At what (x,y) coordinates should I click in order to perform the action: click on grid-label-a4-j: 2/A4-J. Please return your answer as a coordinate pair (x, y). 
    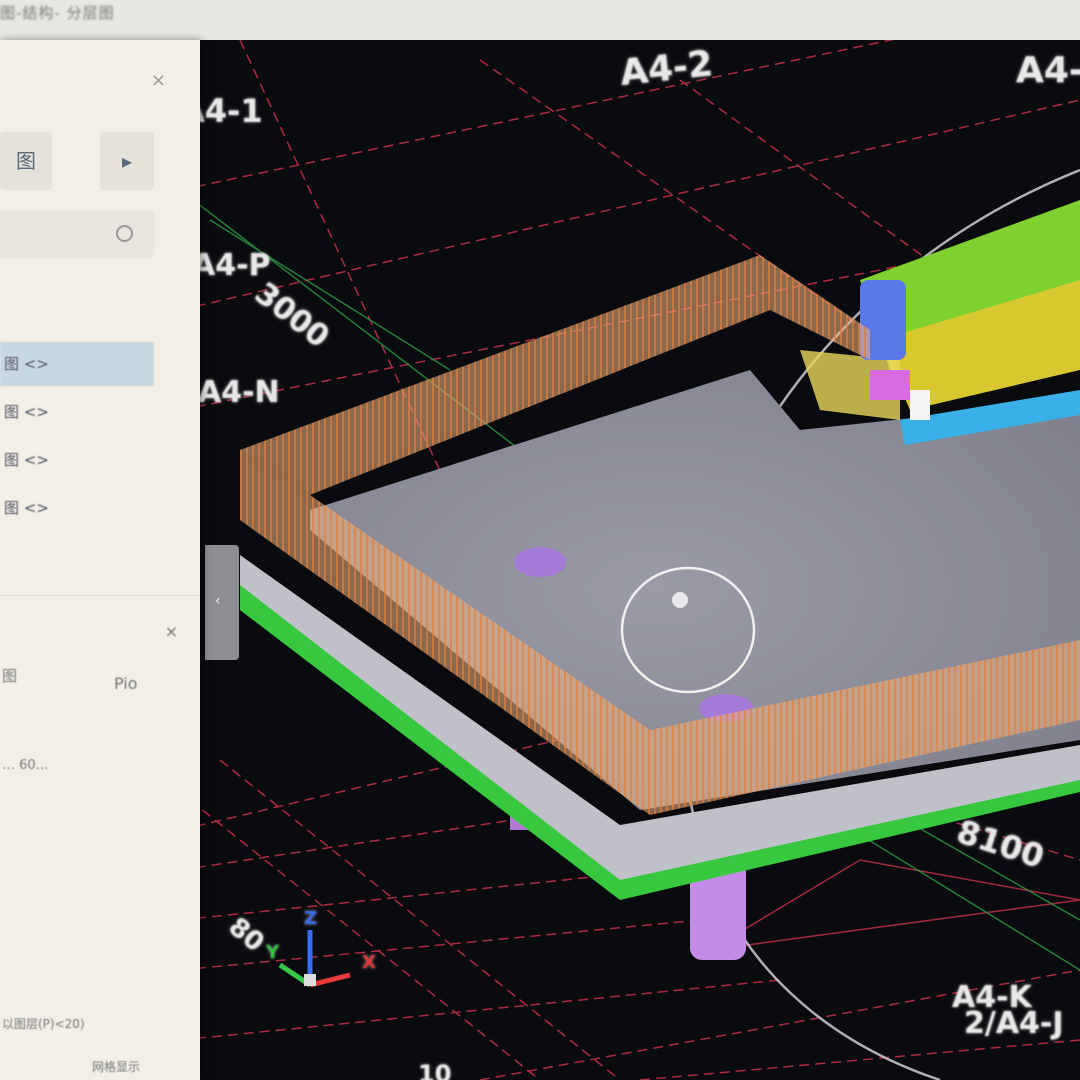
    Looking at the image, I should click on (1014, 1023).